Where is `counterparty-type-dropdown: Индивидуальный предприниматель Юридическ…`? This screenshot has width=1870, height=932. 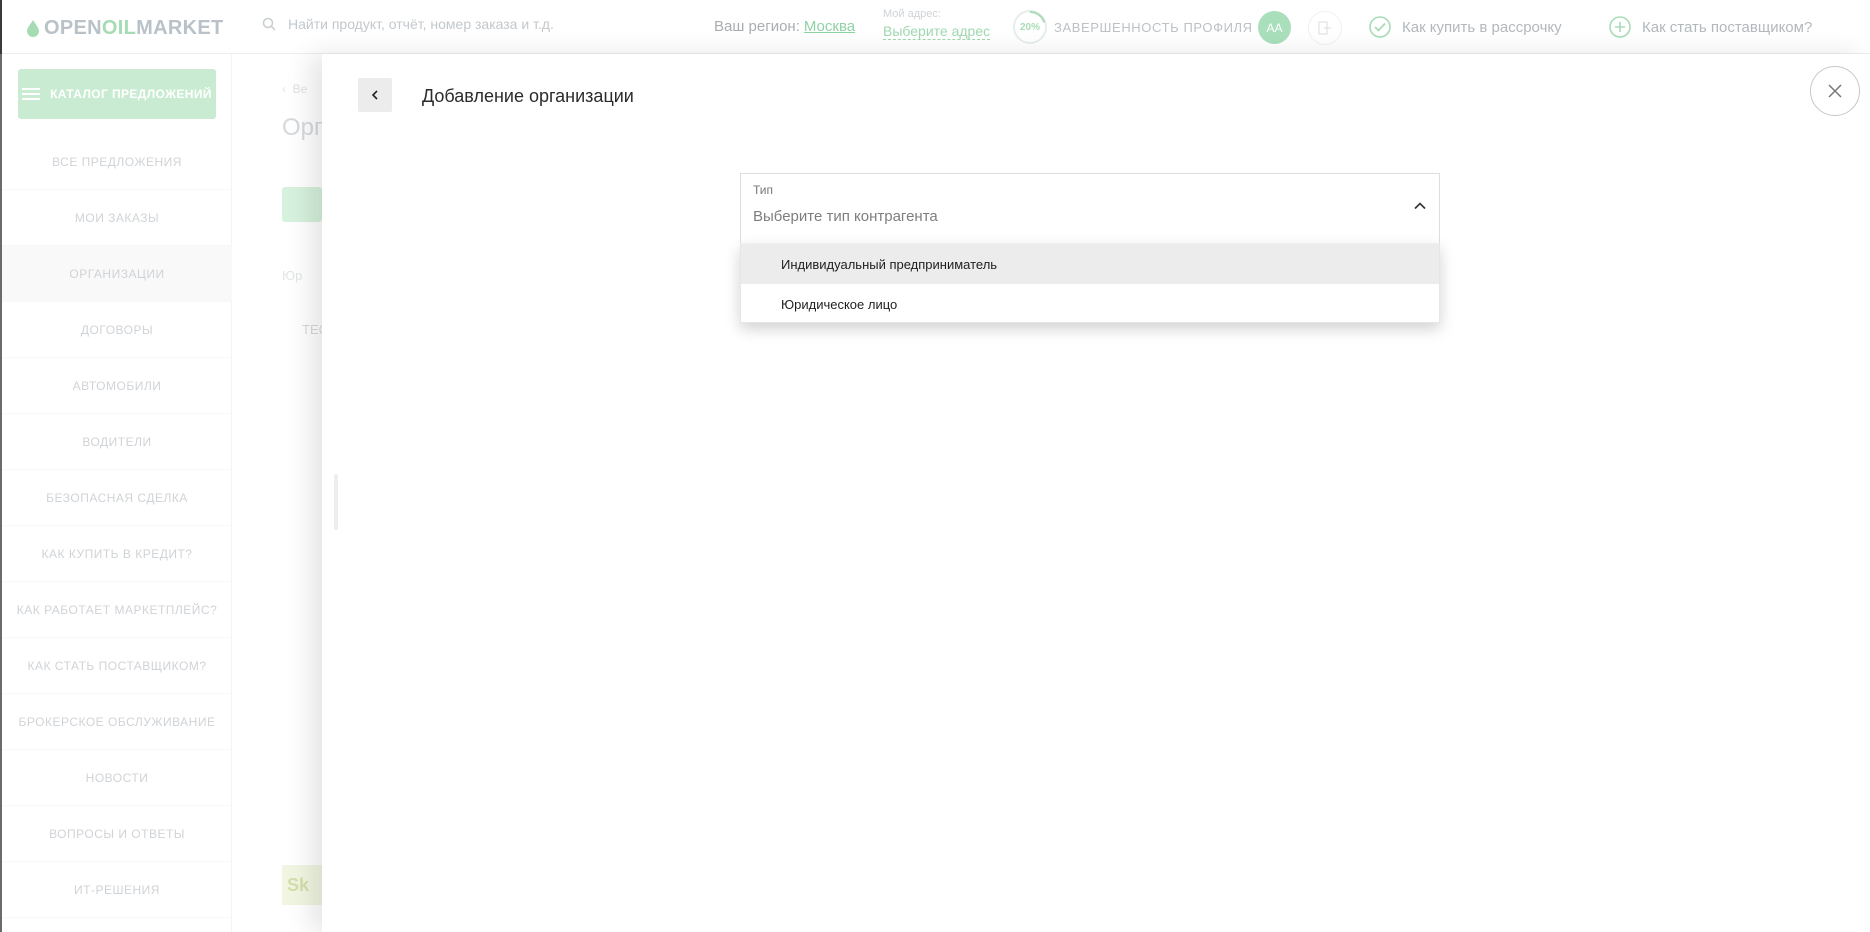 counterparty-type-dropdown: Индивидуальный предприниматель Юридическ… is located at coordinates (1090, 283).